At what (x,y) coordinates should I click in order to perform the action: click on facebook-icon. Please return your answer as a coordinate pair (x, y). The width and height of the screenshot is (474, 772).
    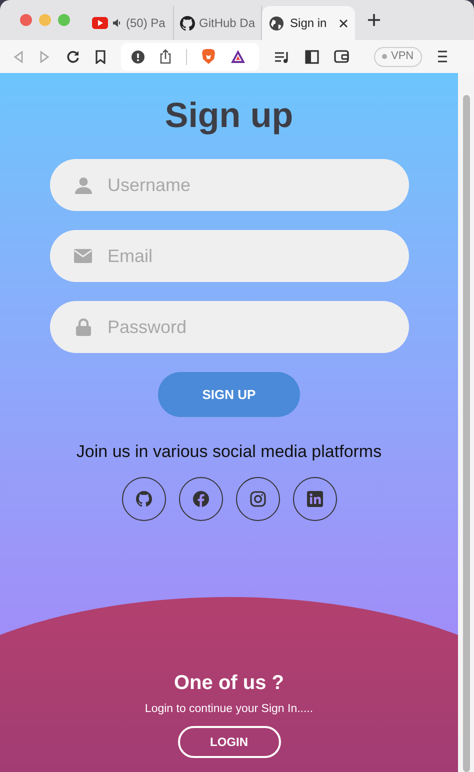
    Looking at the image, I should click on (200, 498).